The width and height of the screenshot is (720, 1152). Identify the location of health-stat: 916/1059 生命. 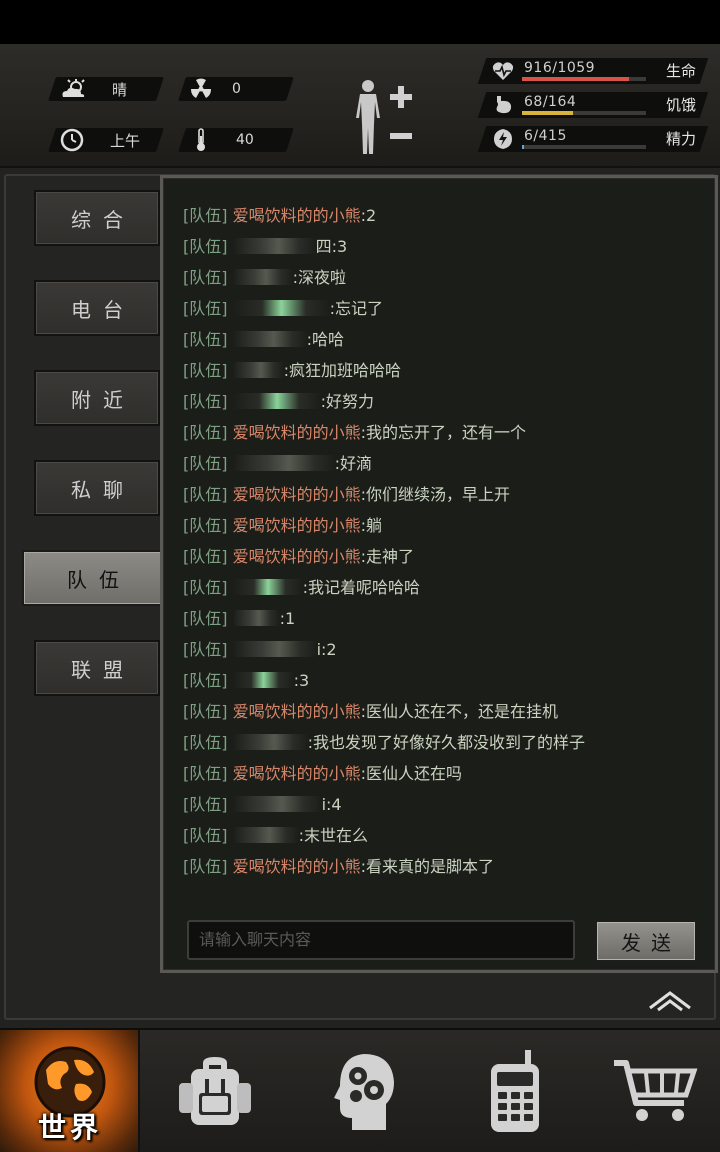
(593, 71).